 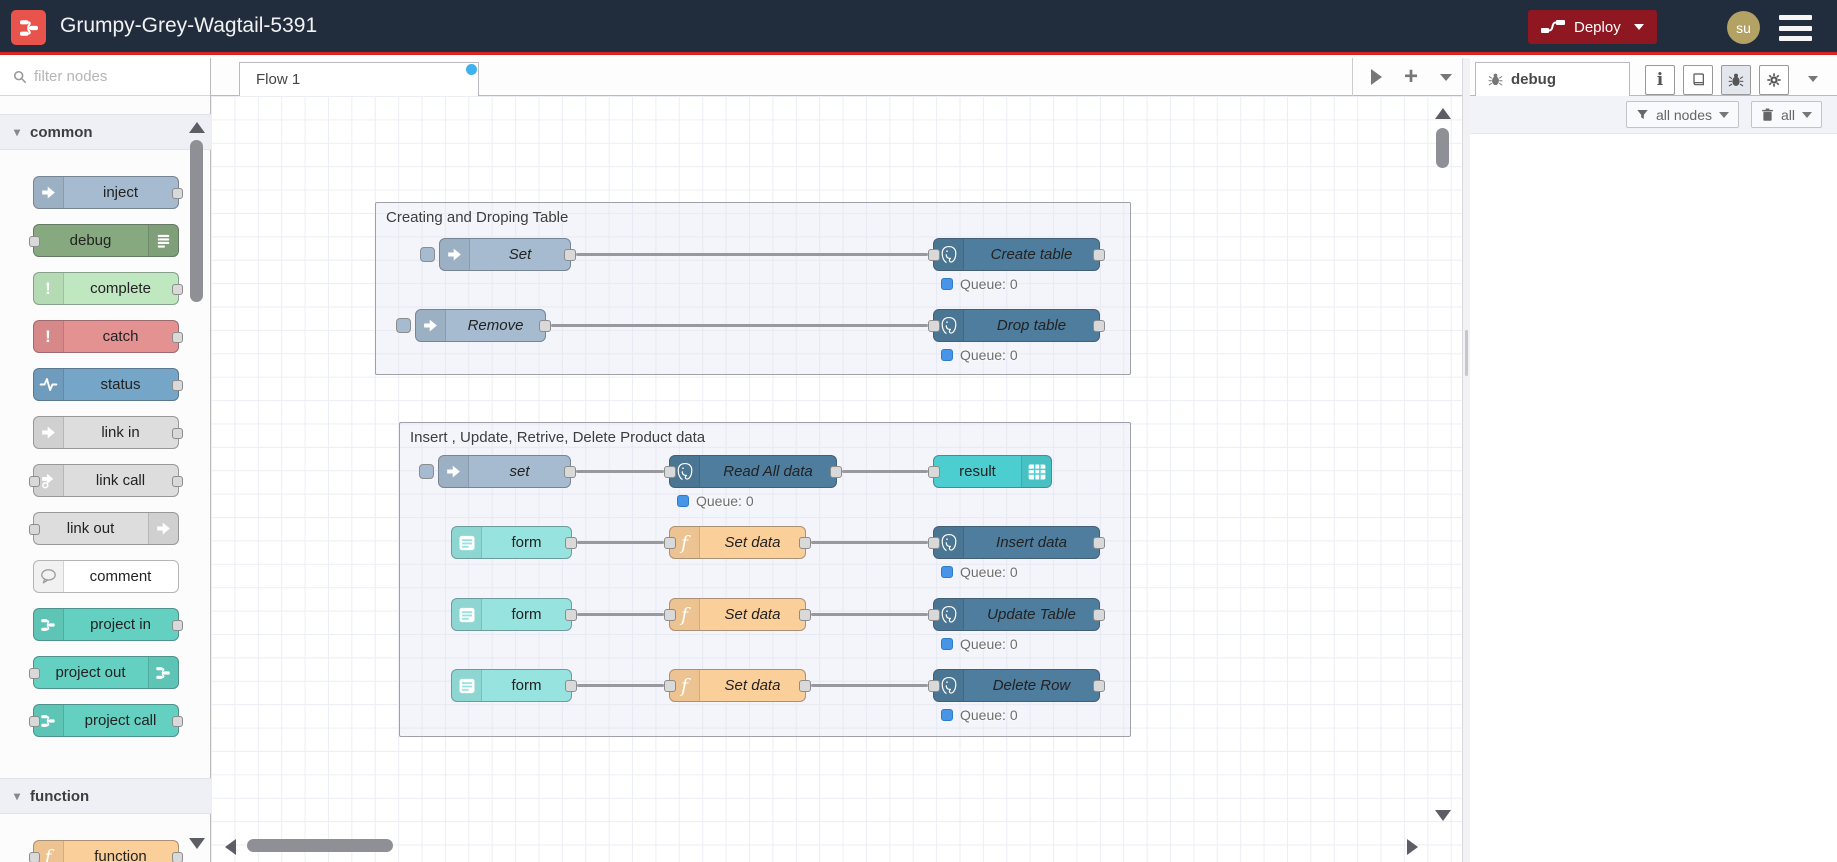 What do you see at coordinates (1786, 114) in the screenshot?
I see `debug-clear-button: all` at bounding box center [1786, 114].